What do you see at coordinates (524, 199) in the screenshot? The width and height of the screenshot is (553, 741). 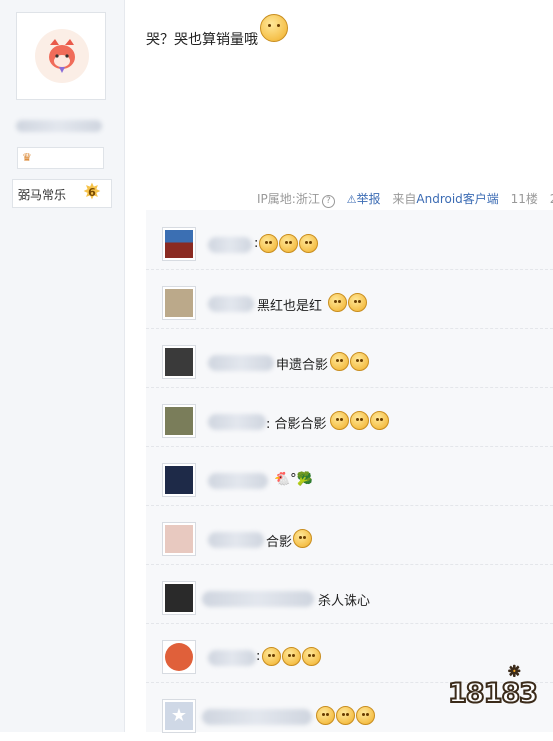 I see `floor-number: 11楼` at bounding box center [524, 199].